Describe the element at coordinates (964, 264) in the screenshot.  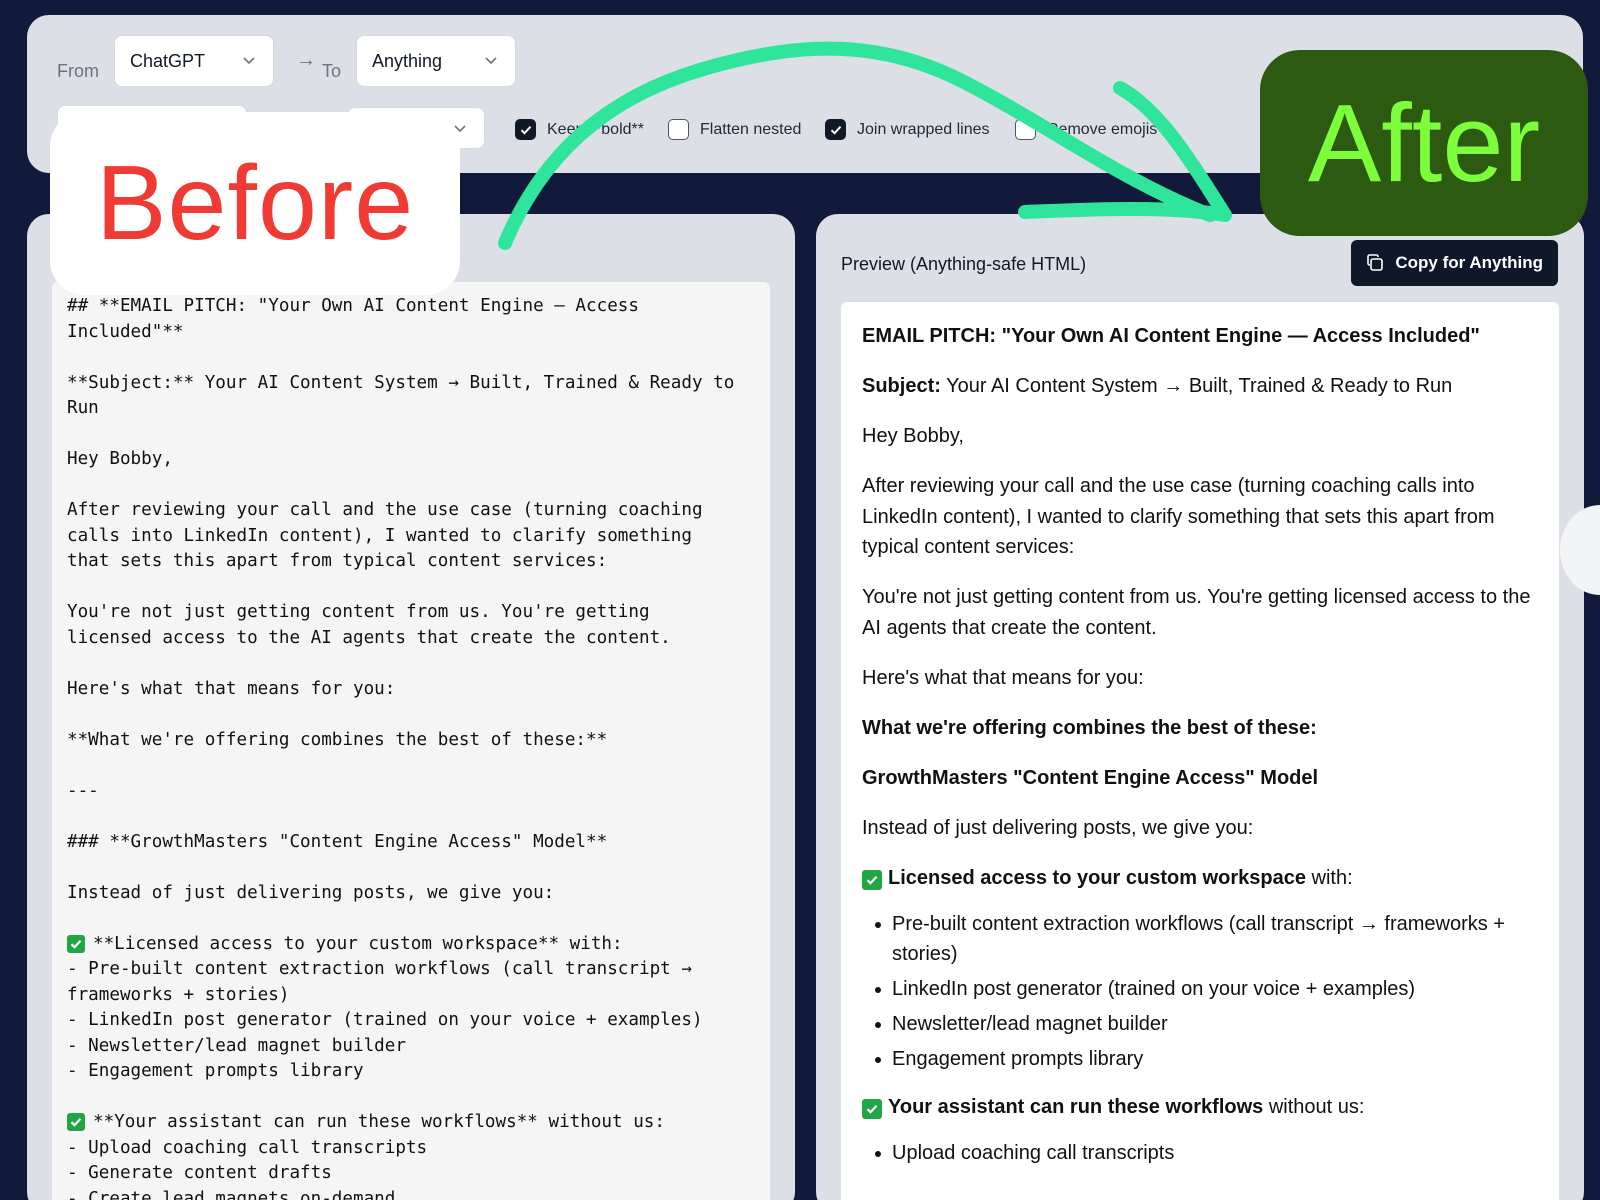
I see `preview-title: Preview (Anything-safe HTML)` at that location.